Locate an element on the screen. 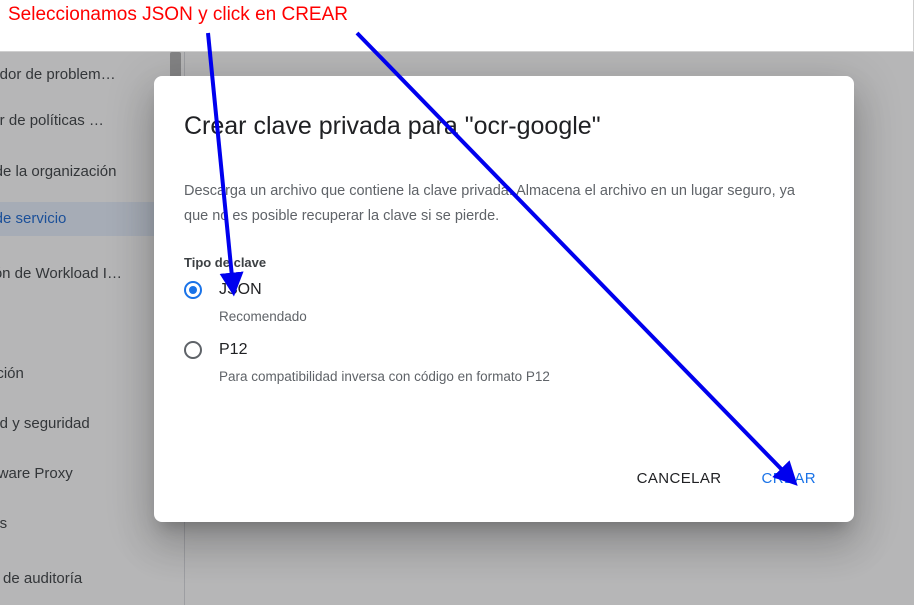  radio-selected-icon is located at coordinates (193, 290).